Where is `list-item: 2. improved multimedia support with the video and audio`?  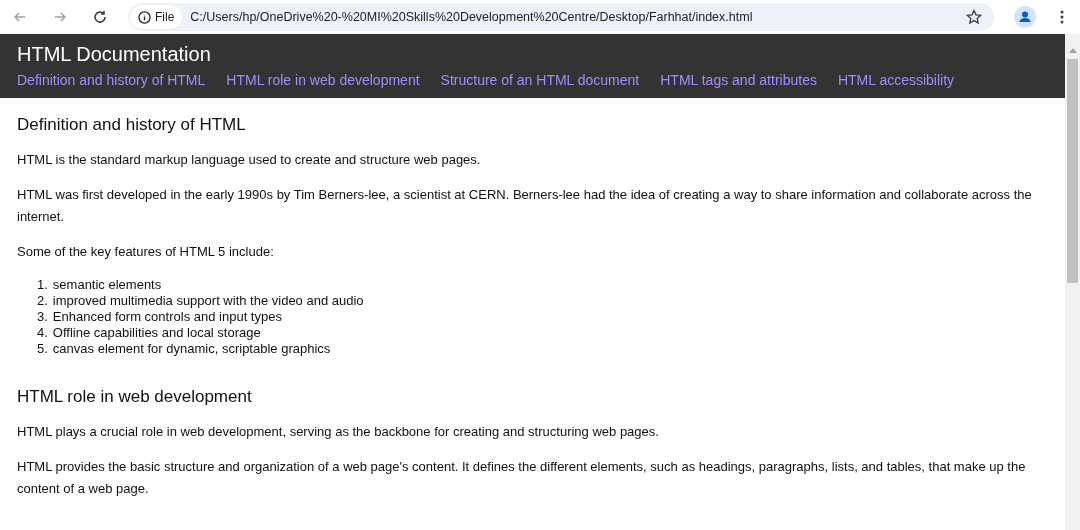 list-item: 2. improved multimedia support with the video and audio is located at coordinates (201, 301).